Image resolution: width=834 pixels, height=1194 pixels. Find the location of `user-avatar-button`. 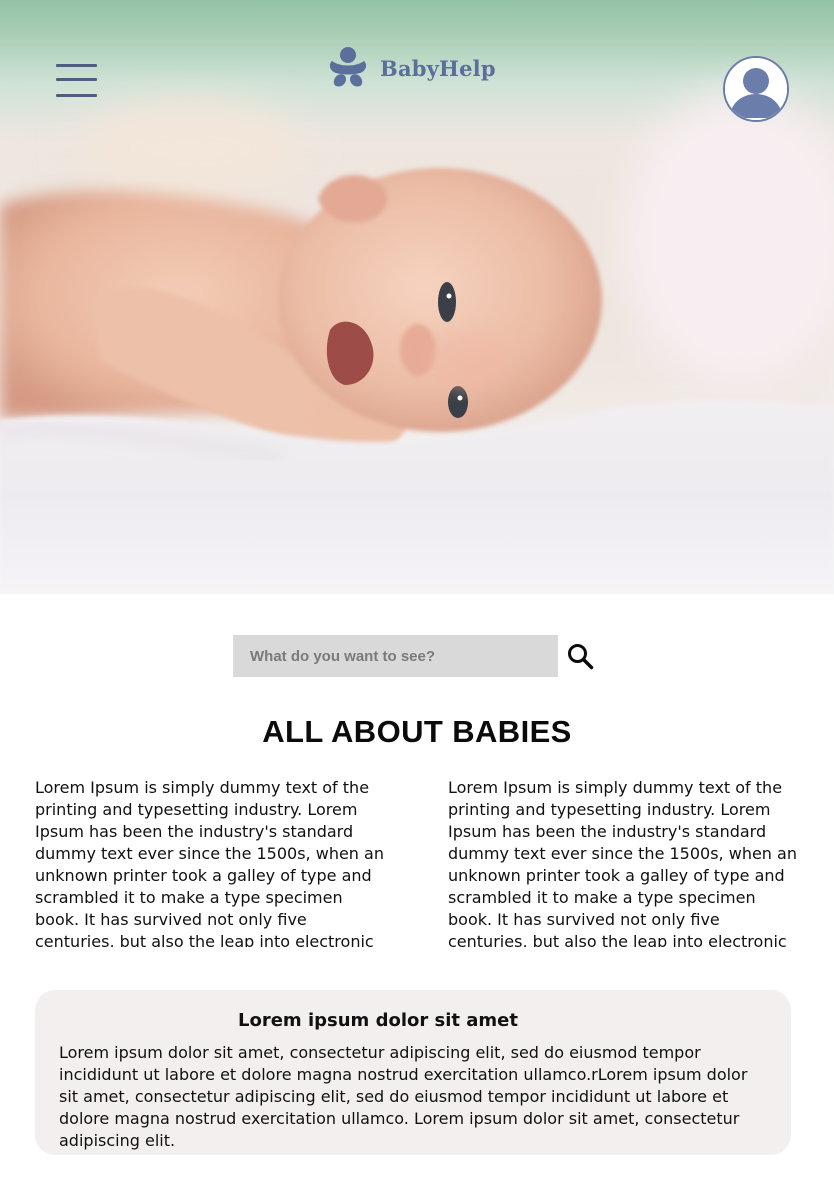

user-avatar-button is located at coordinates (756, 89).